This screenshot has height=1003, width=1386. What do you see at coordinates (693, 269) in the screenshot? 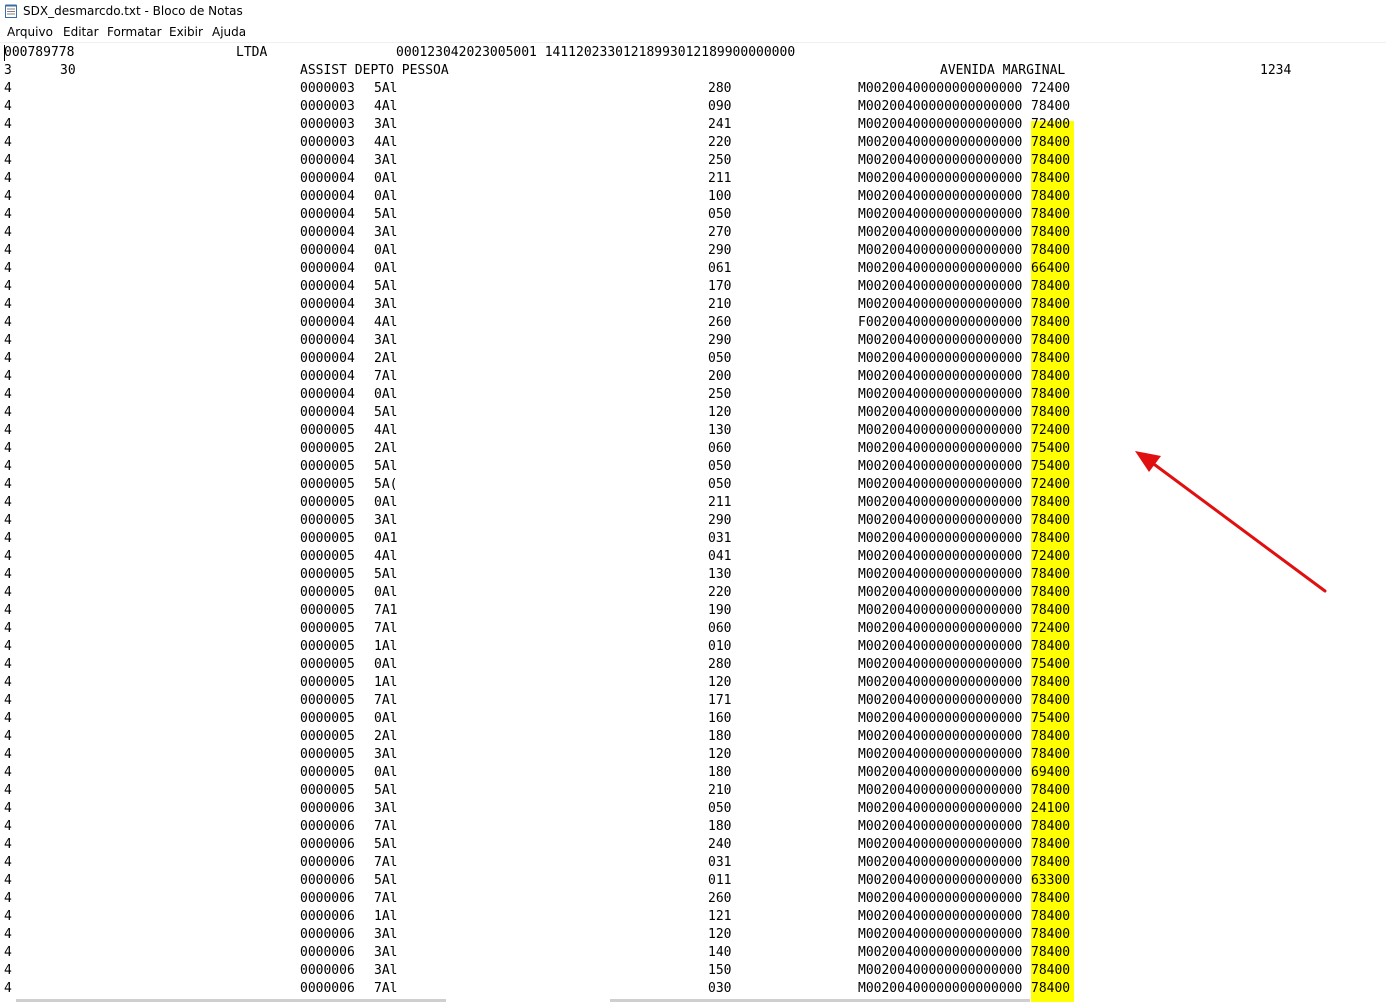
I see `record-row: 4 0000004 0Al 061 M00200400000000000000 66400` at bounding box center [693, 269].